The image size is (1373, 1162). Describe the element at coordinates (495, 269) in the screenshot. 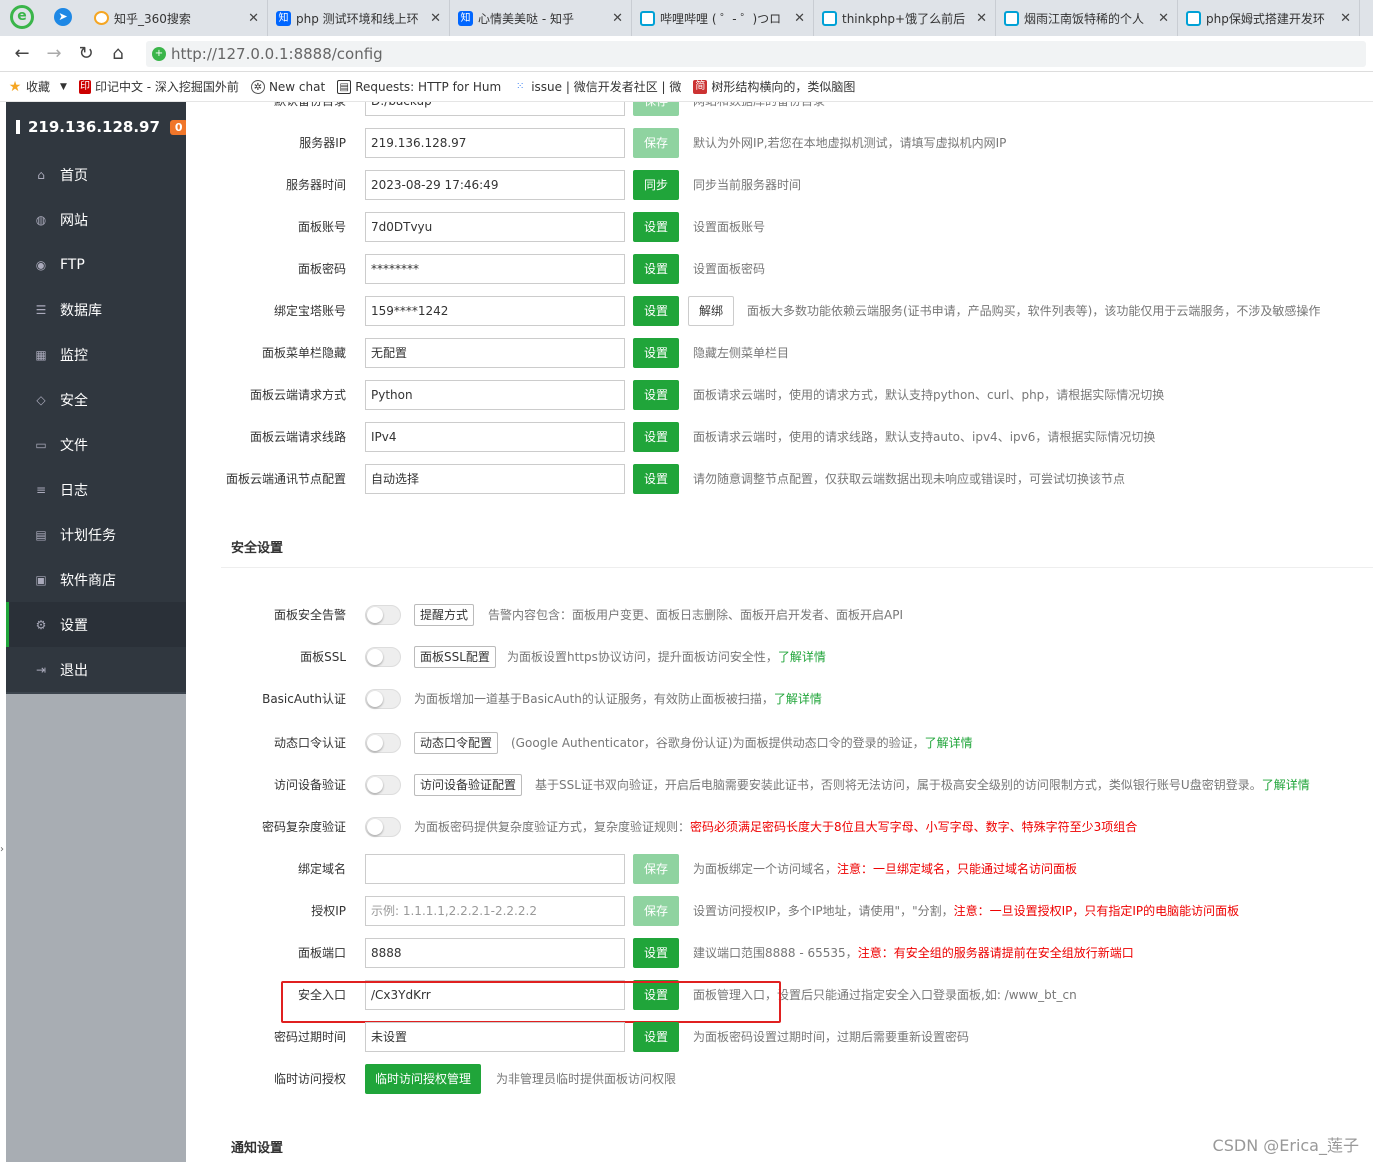

I see `panel-password-input: ********` at that location.